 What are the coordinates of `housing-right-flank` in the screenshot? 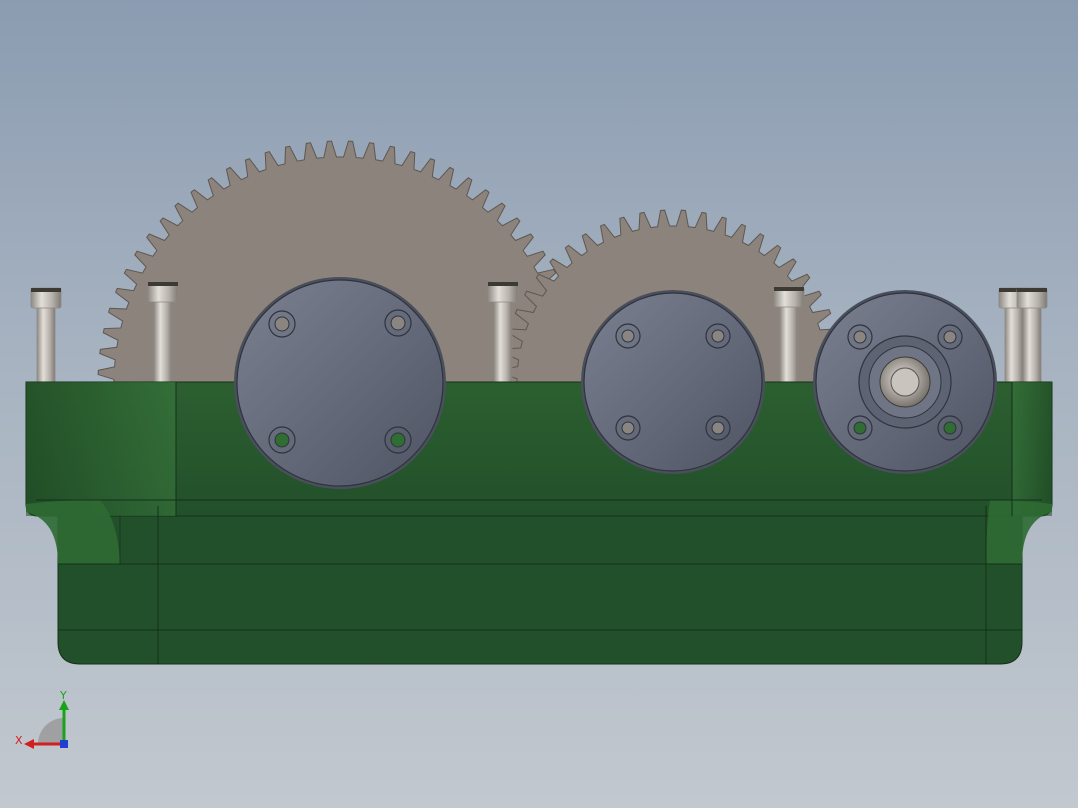 It's located at (1032, 449).